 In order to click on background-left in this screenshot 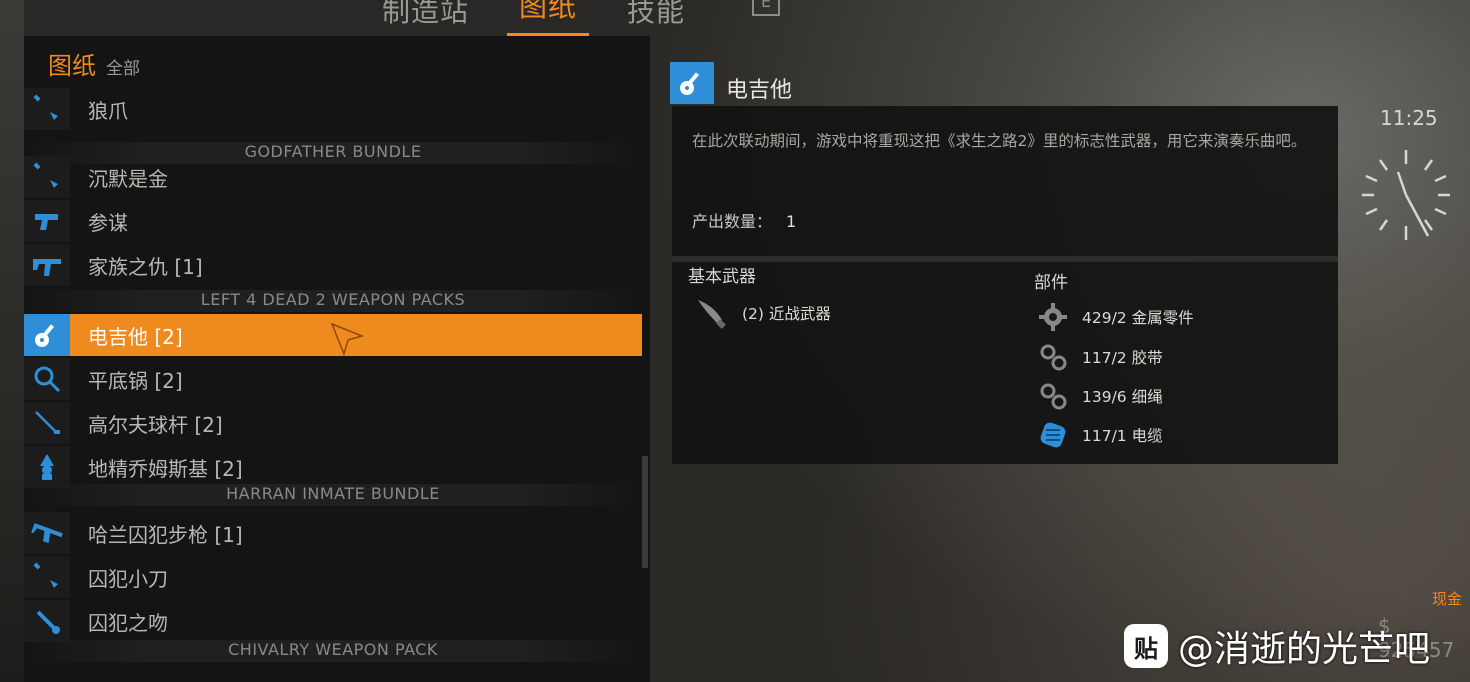, I will do `click(12, 341)`.